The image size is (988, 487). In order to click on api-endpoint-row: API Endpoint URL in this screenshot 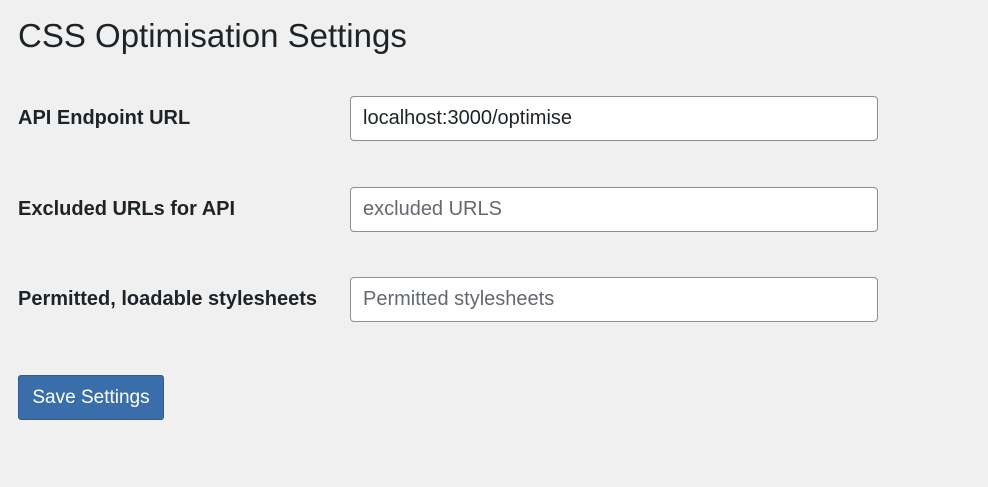, I will do `click(448, 118)`.